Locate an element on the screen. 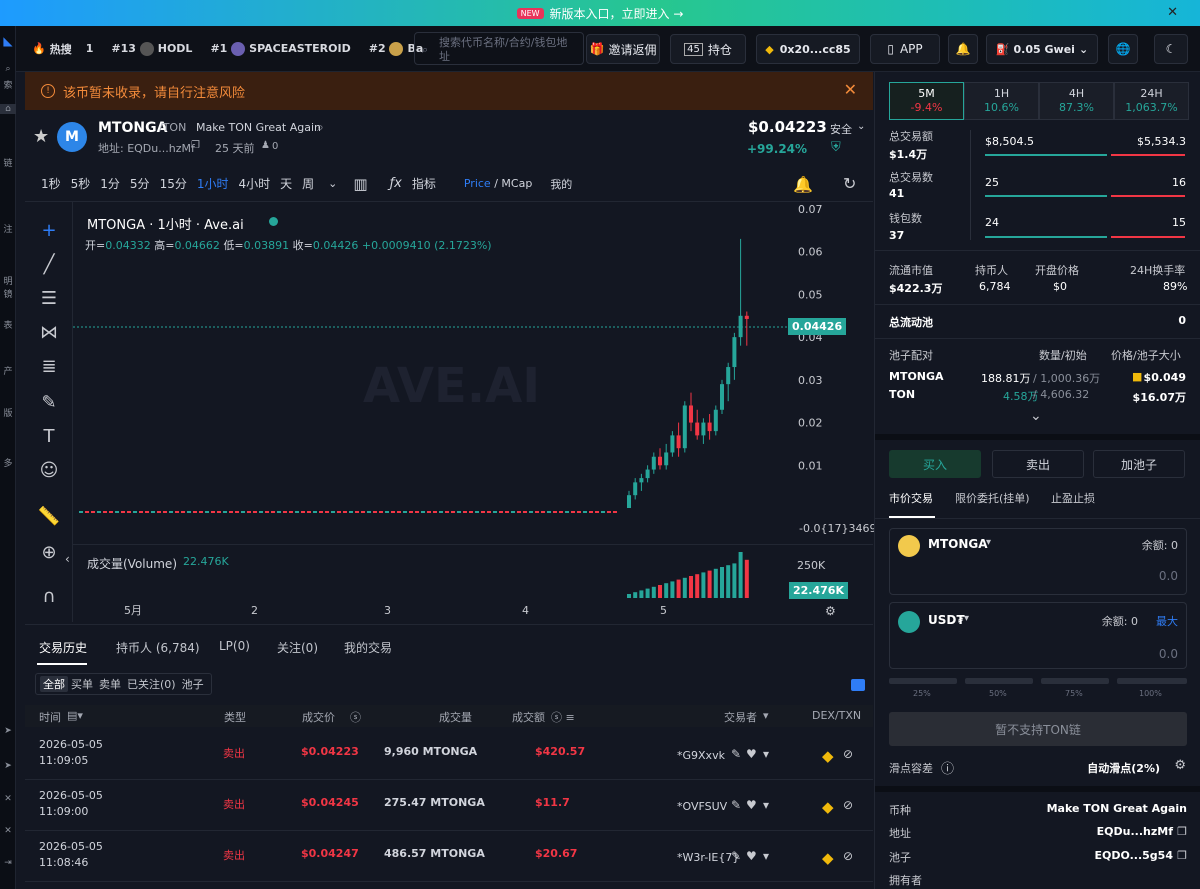 This screenshot has width=1200, height=889. chart-toggle-icon is located at coordinates (858, 685).